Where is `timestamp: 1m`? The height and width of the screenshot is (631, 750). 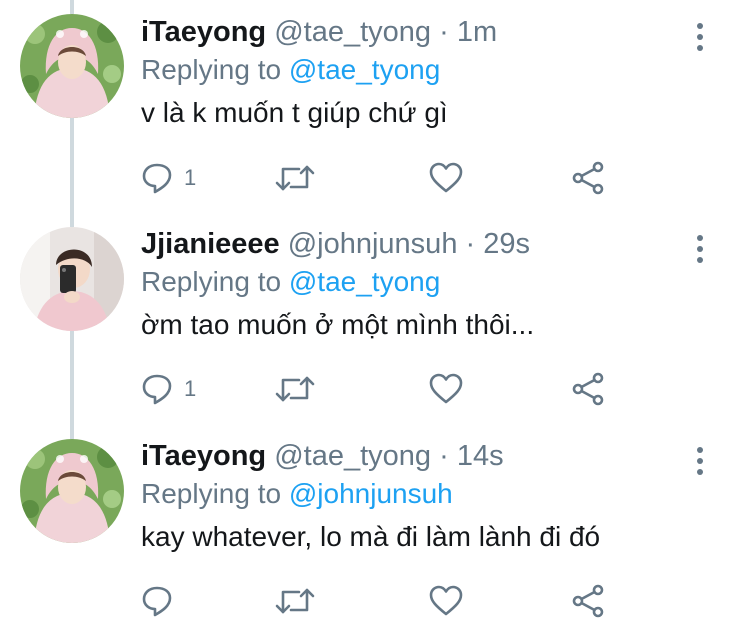
timestamp: 1m is located at coordinates (477, 32).